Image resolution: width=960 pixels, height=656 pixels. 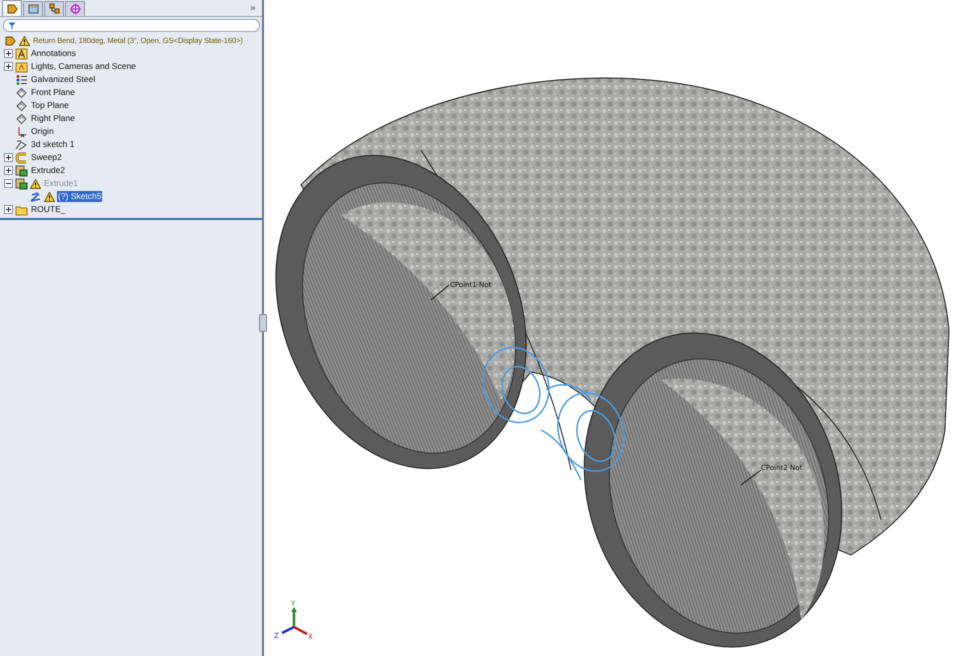 What do you see at coordinates (21, 80) in the screenshot?
I see `material-icon` at bounding box center [21, 80].